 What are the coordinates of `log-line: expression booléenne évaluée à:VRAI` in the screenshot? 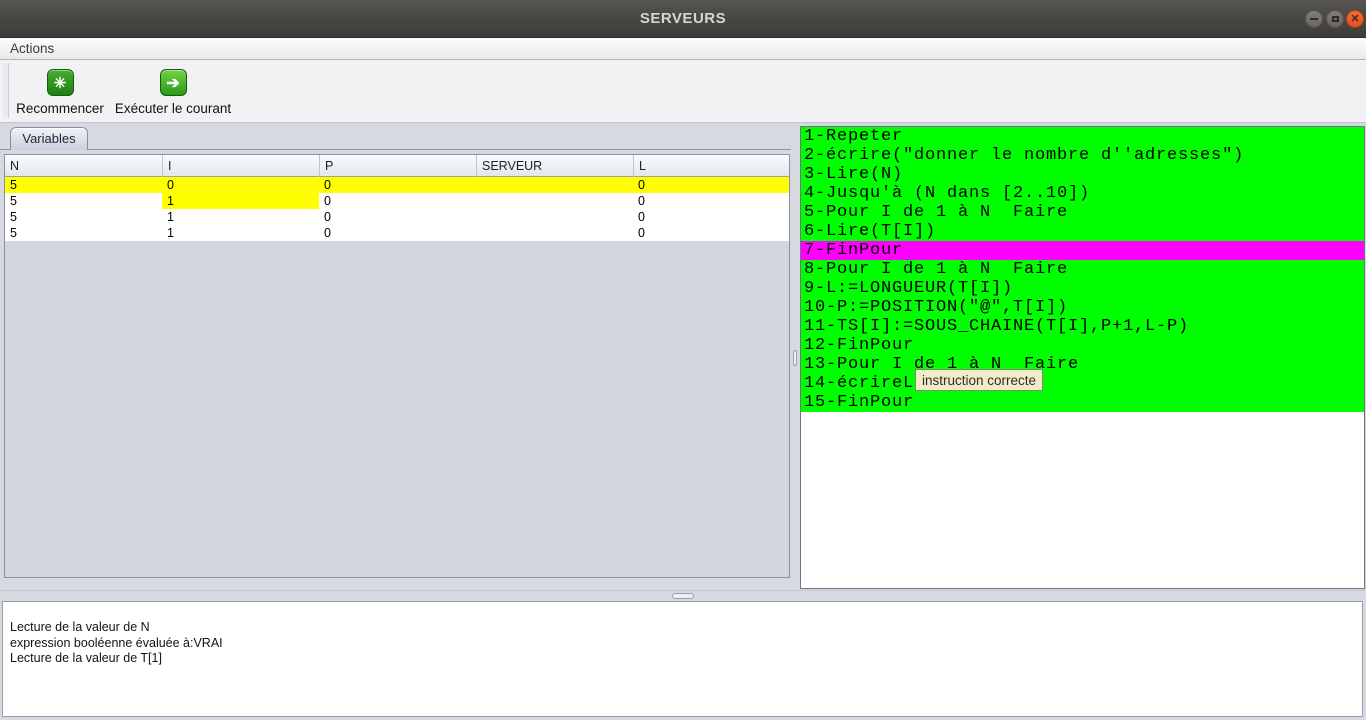 It's located at (116, 642).